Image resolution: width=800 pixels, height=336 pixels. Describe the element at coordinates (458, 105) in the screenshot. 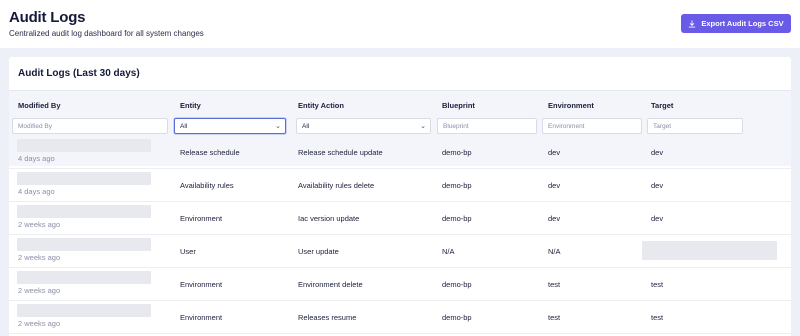

I see `column-header-blueprint: Blueprint` at that location.